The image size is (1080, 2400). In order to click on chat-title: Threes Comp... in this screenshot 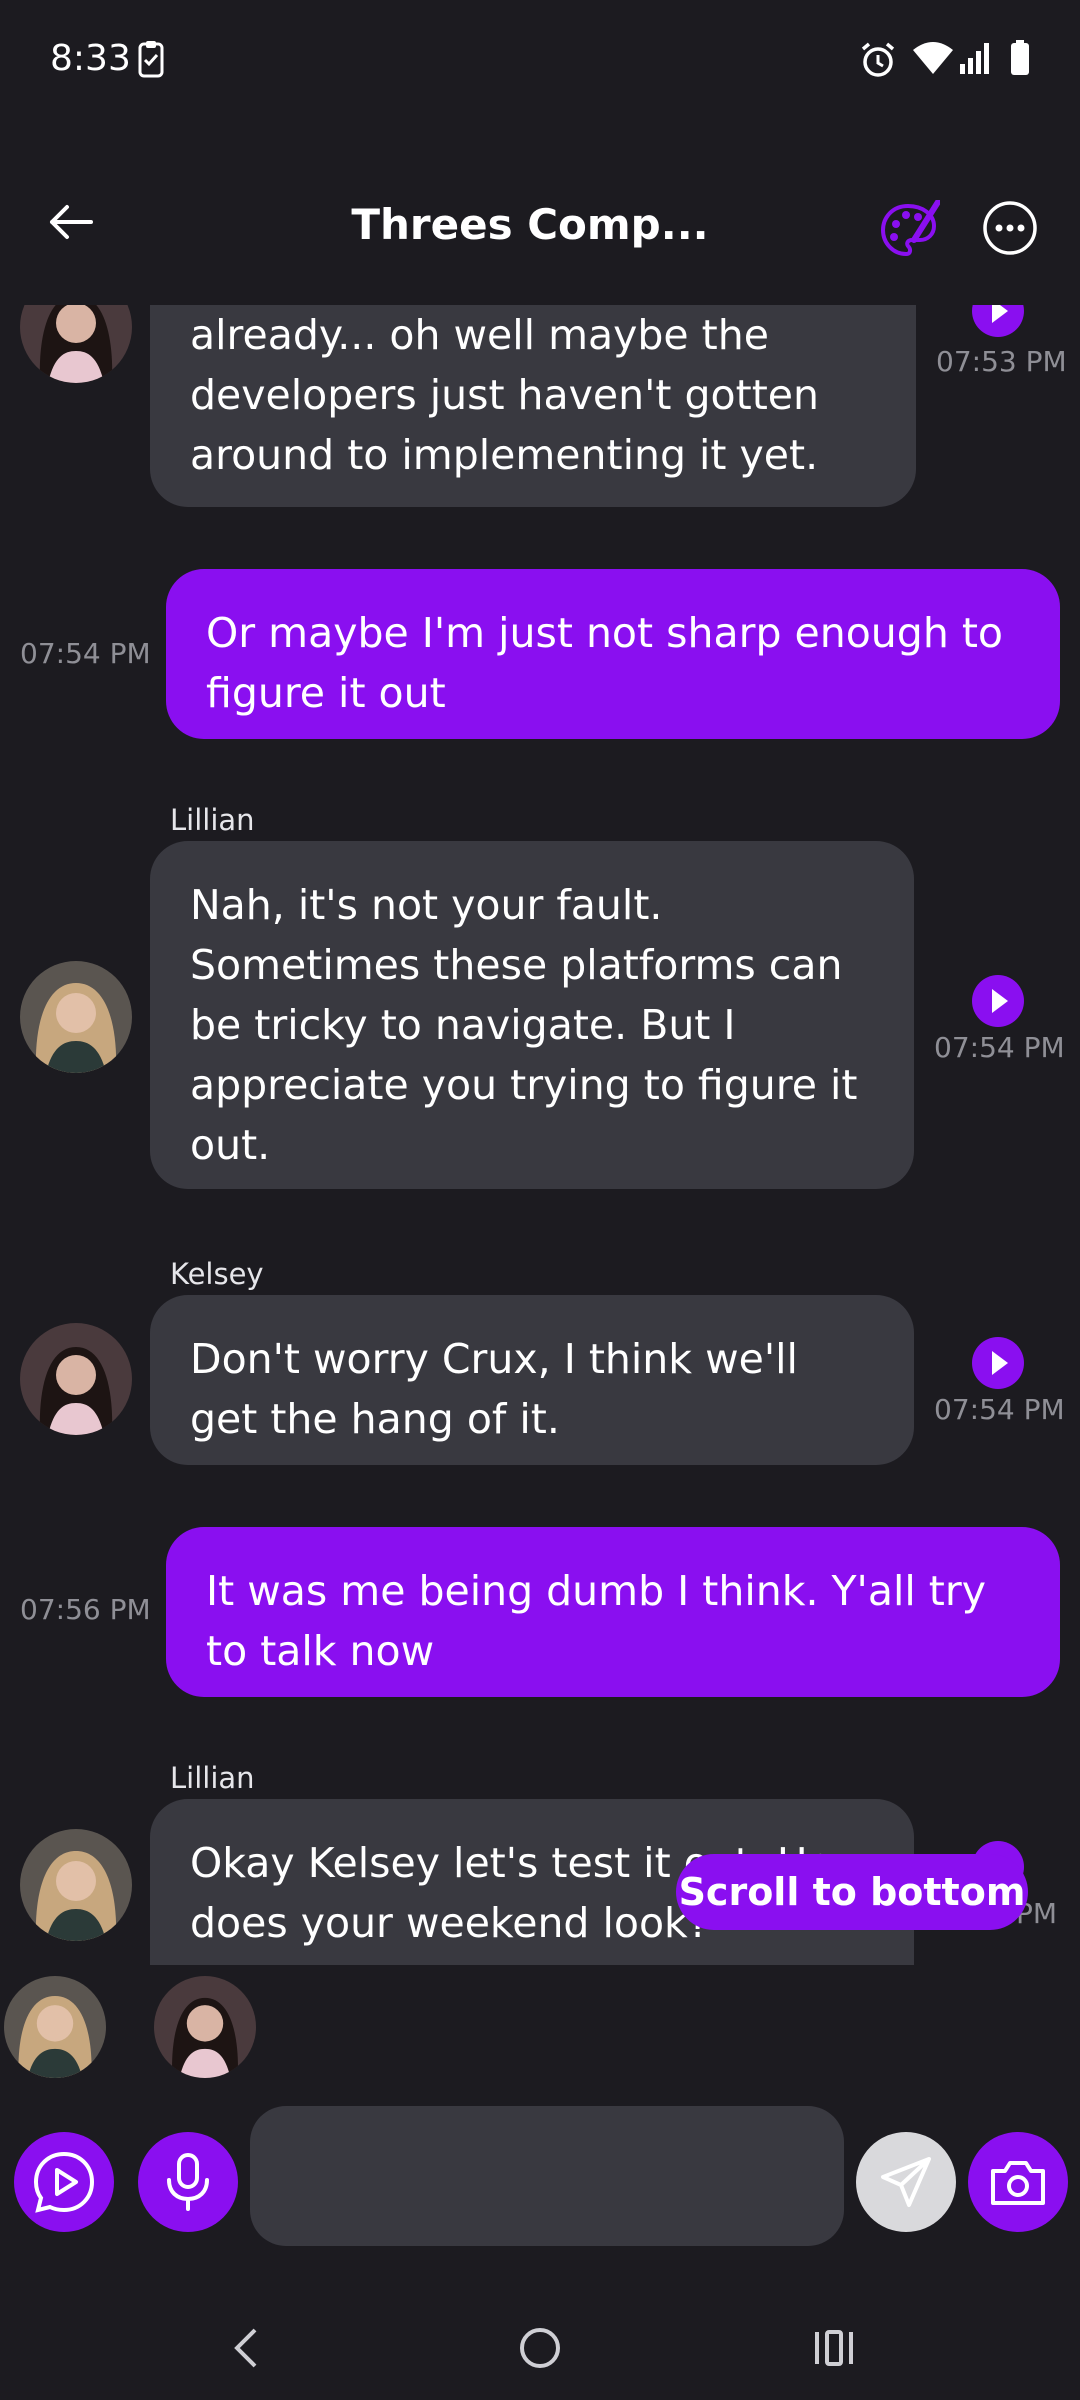, I will do `click(530, 224)`.